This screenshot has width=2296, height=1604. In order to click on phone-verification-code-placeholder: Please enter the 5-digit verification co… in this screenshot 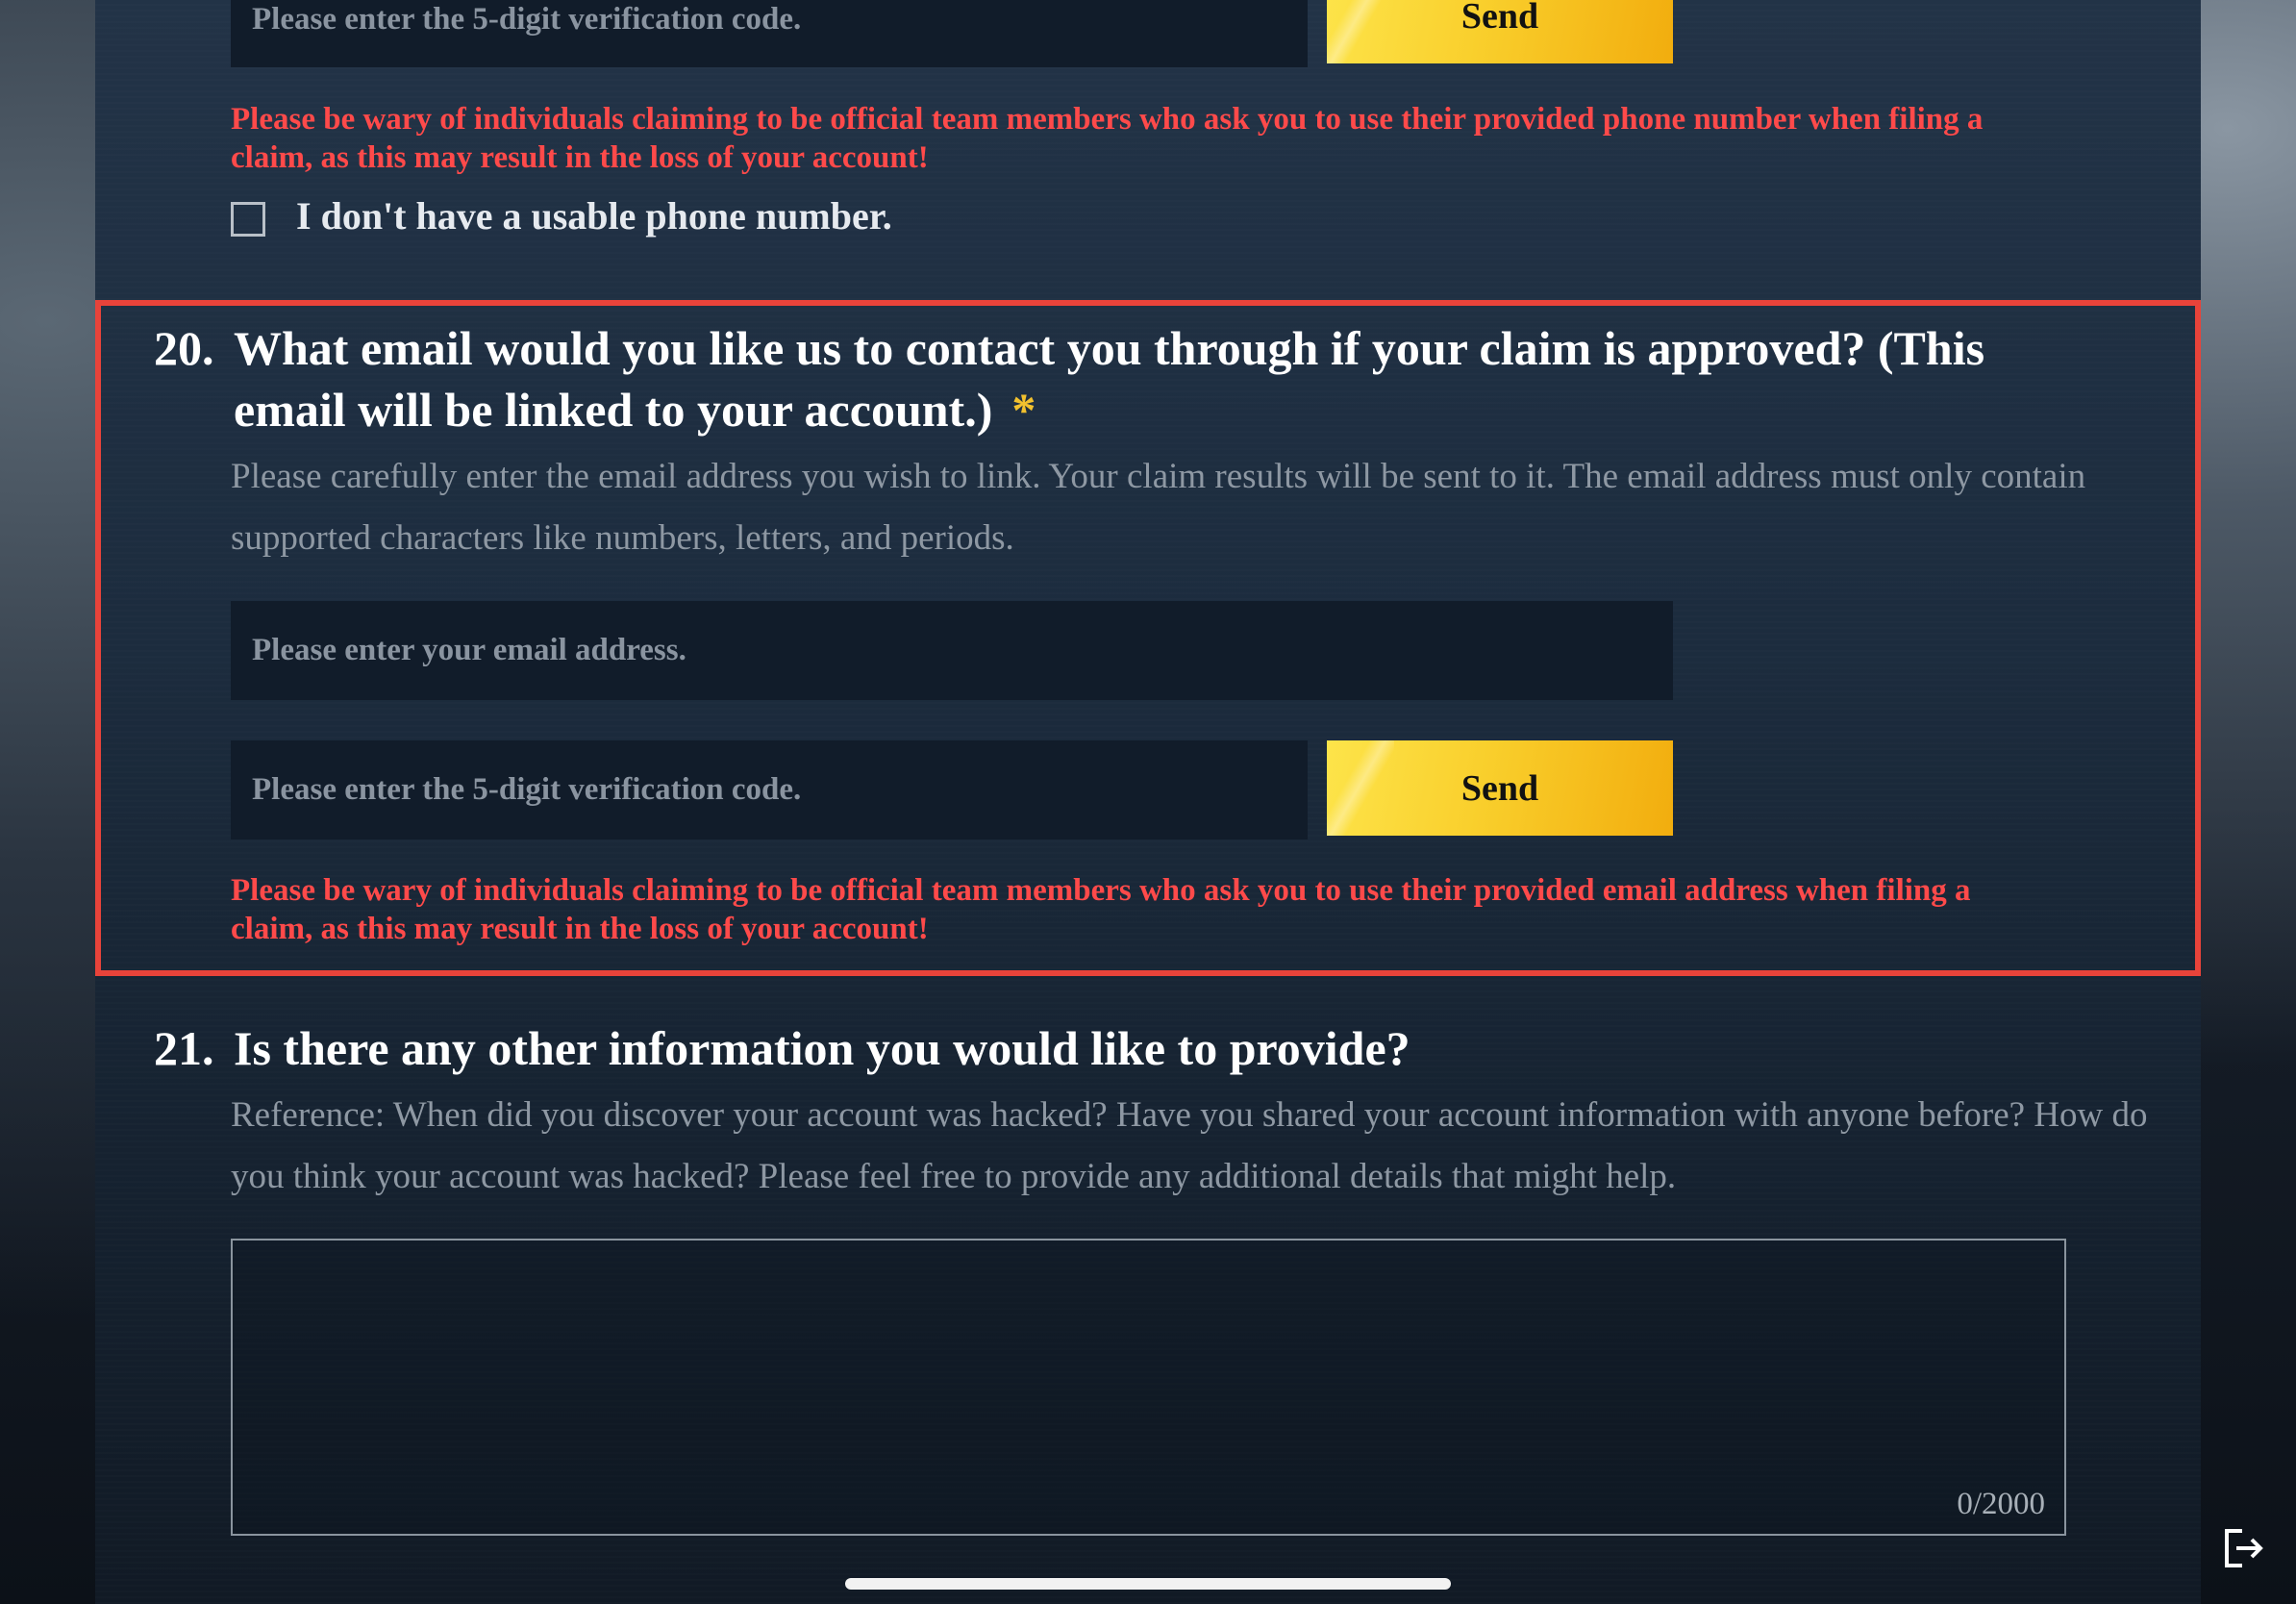, I will do `click(527, 19)`.